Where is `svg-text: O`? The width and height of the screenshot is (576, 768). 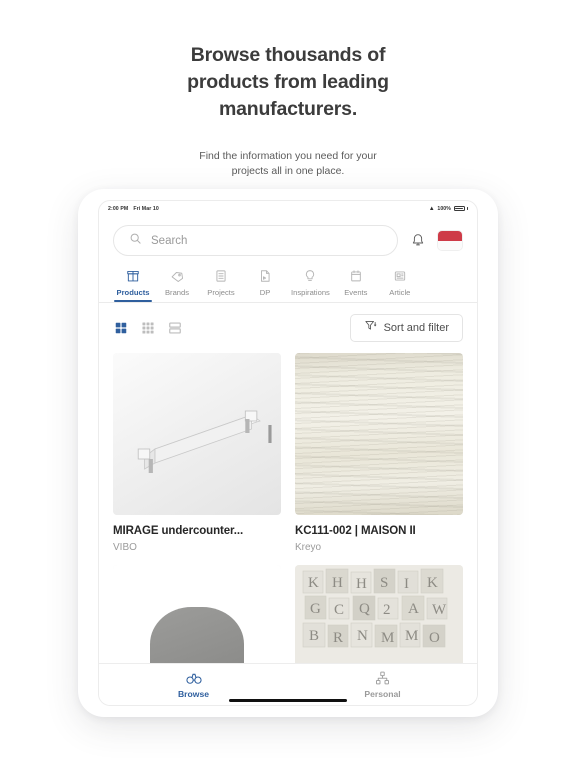
svg-text: O is located at coordinates (434, 638).